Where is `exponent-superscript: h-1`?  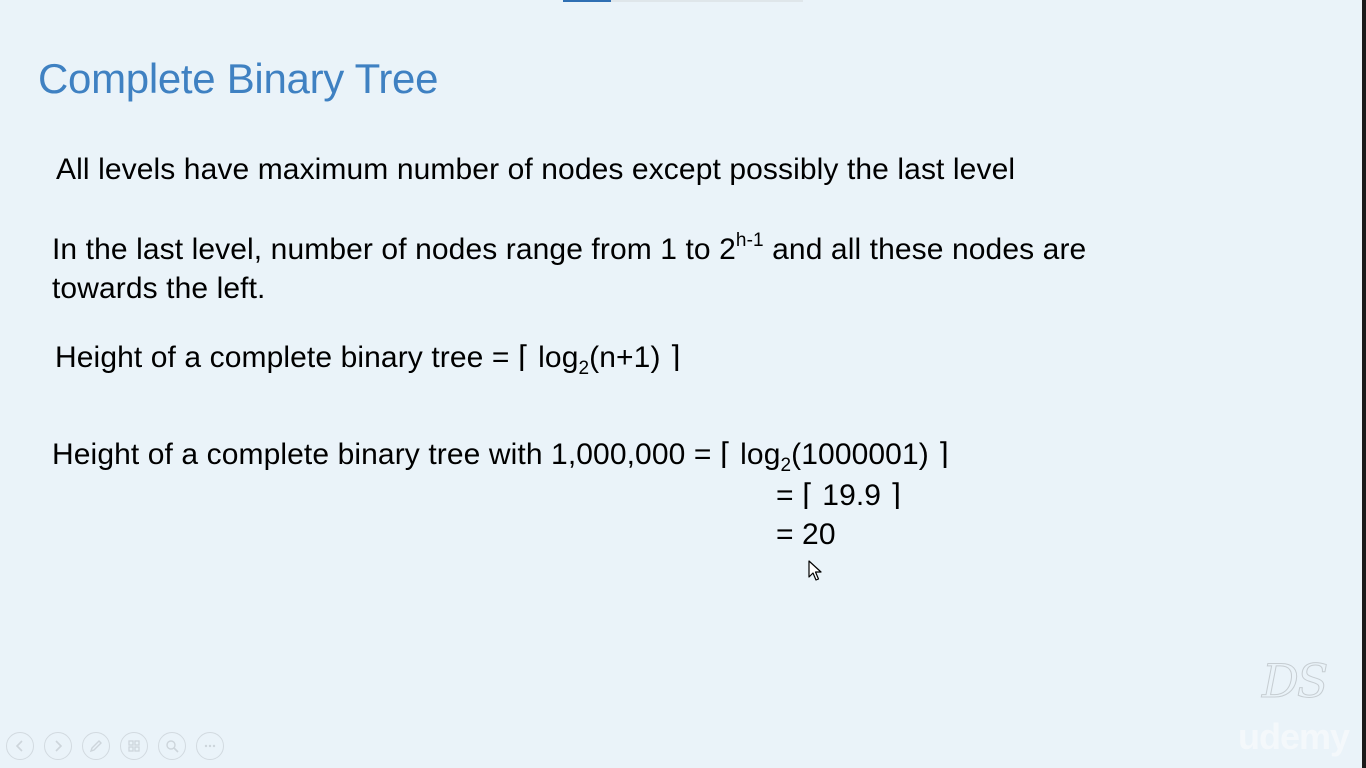
exponent-superscript: h-1 is located at coordinates (749, 240).